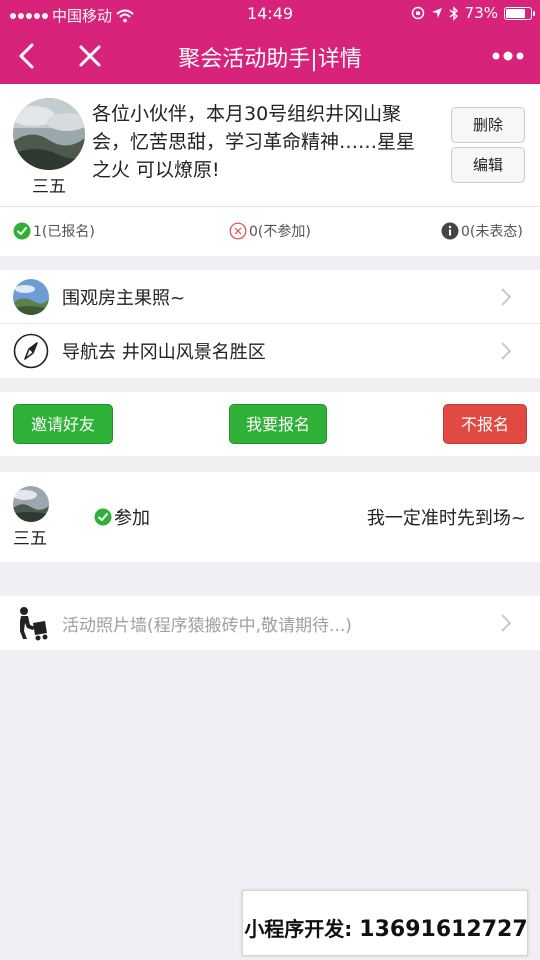 The image size is (540, 960). I want to click on list-item-label: 导航去 井冈山风景名胜区, so click(164, 352).